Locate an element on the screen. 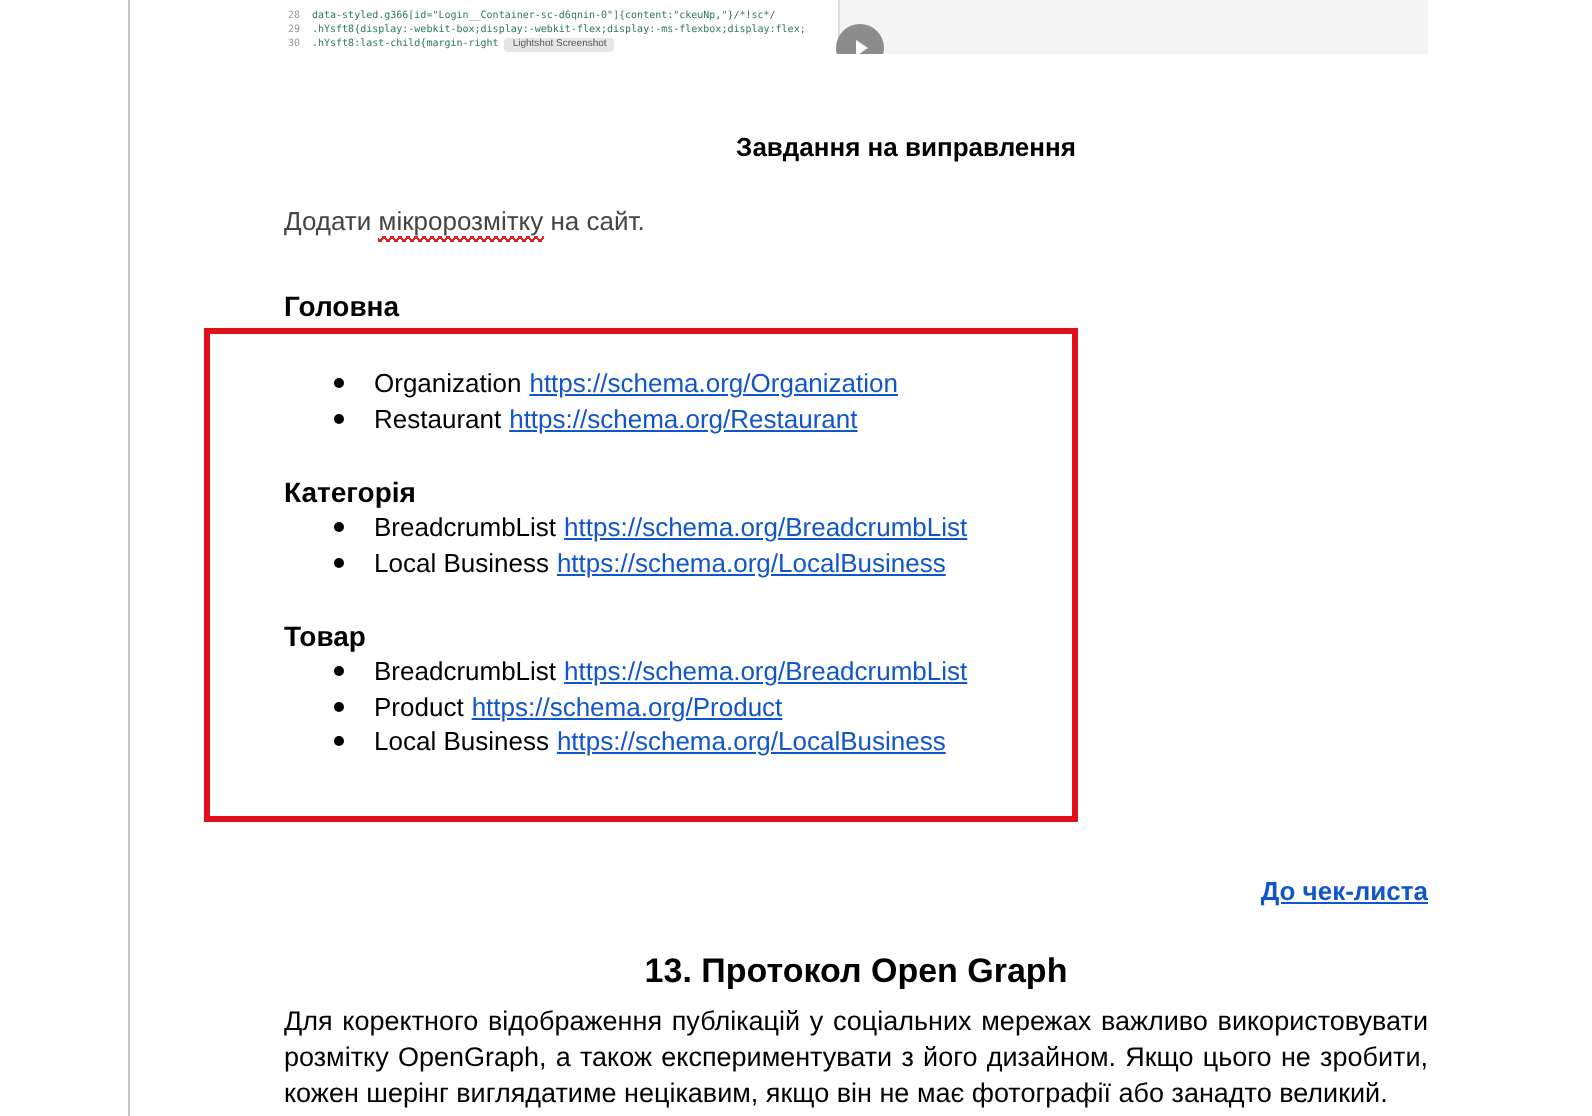 This screenshot has width=1592, height=1116. schema-link: https://schema.org/Organization is located at coordinates (713, 383).